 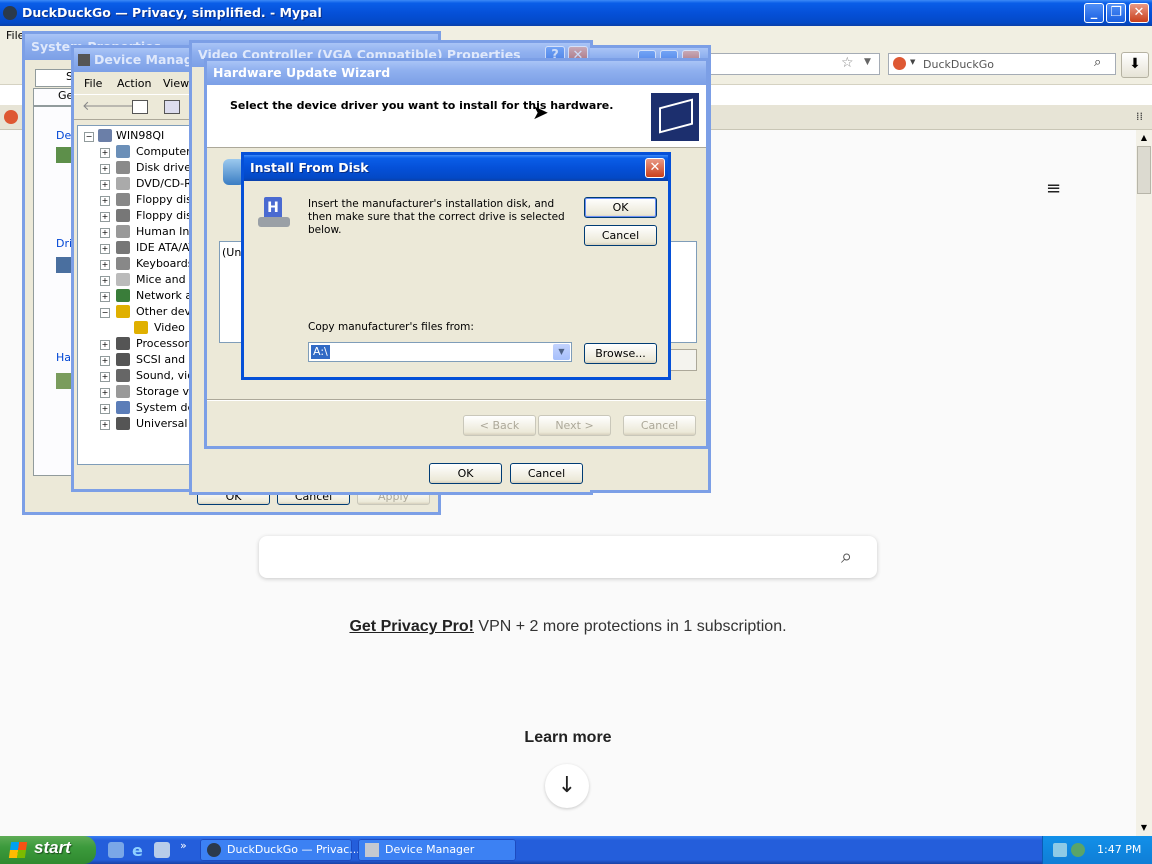 I want to click on hamburger-menu-icon: ≡, so click(x=1053, y=188).